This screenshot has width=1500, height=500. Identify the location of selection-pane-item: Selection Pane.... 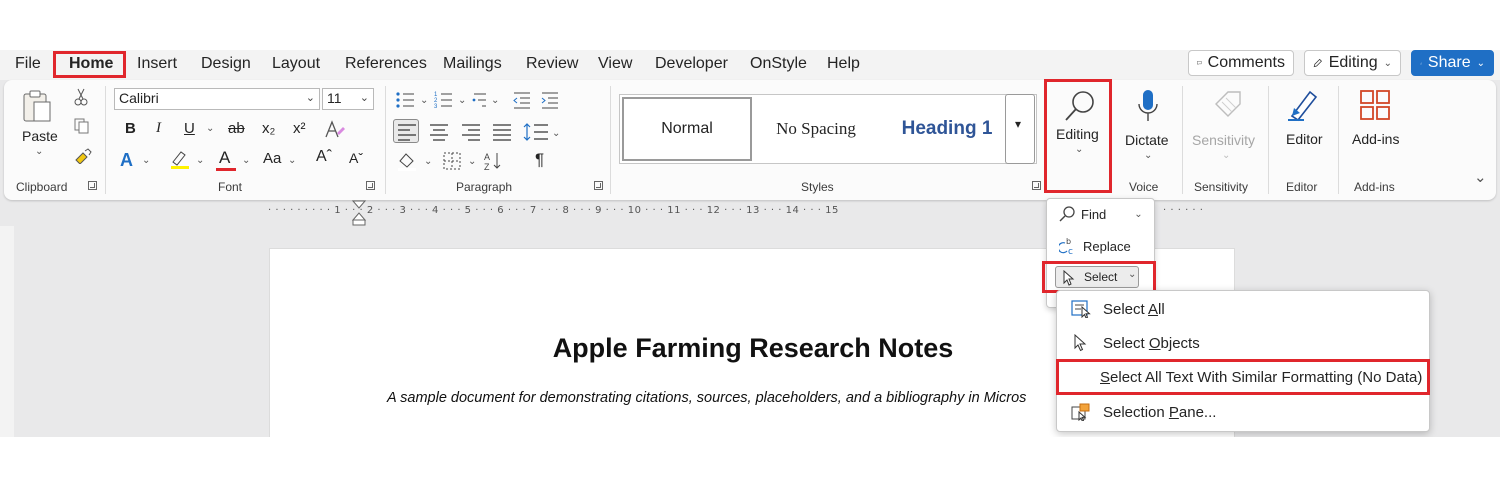
(1143, 412).